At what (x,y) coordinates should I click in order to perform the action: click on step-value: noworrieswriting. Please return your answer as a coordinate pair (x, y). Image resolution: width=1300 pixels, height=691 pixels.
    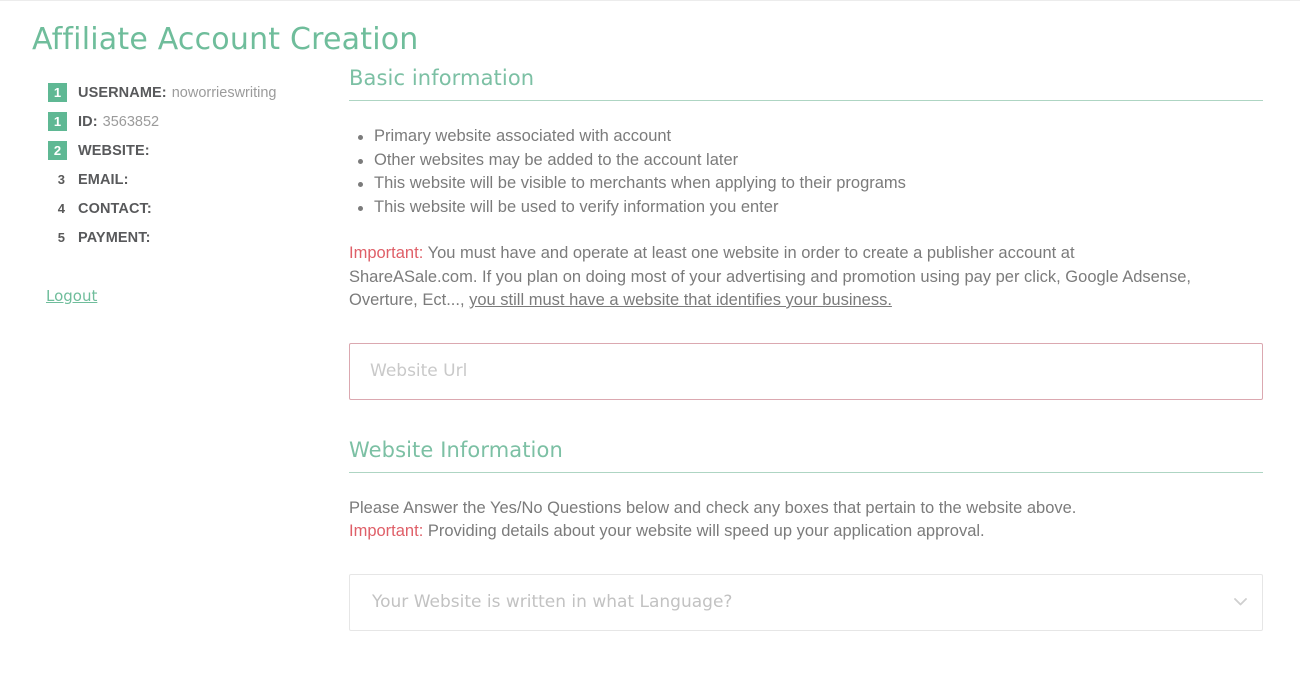
    Looking at the image, I should click on (224, 92).